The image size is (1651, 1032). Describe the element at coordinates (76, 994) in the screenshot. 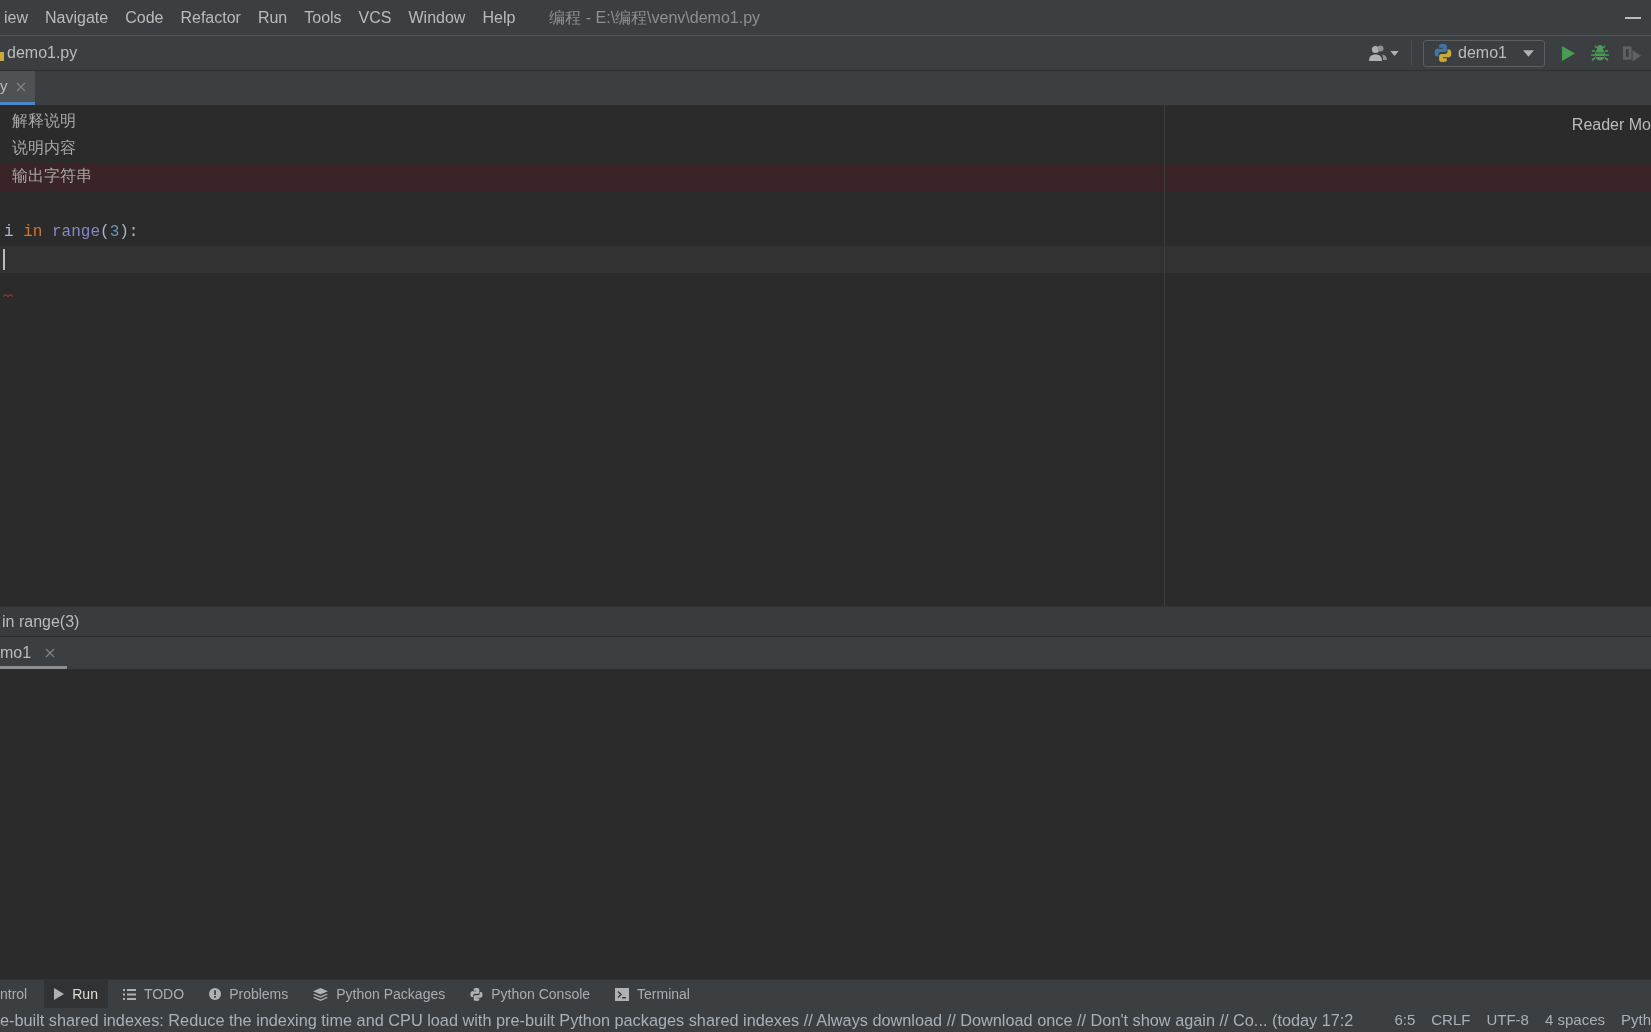

I see `tool-window-button: Run` at that location.